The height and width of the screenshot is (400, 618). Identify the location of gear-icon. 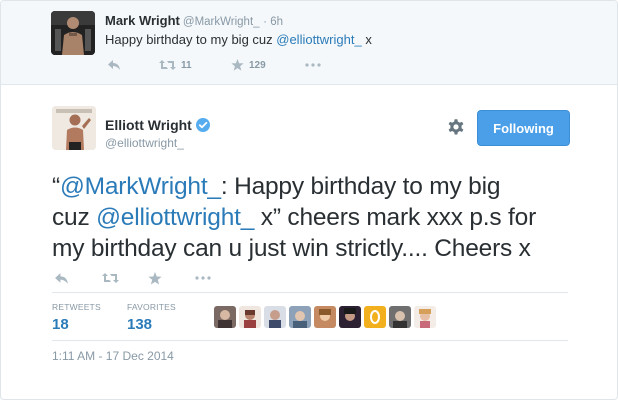
(456, 127).